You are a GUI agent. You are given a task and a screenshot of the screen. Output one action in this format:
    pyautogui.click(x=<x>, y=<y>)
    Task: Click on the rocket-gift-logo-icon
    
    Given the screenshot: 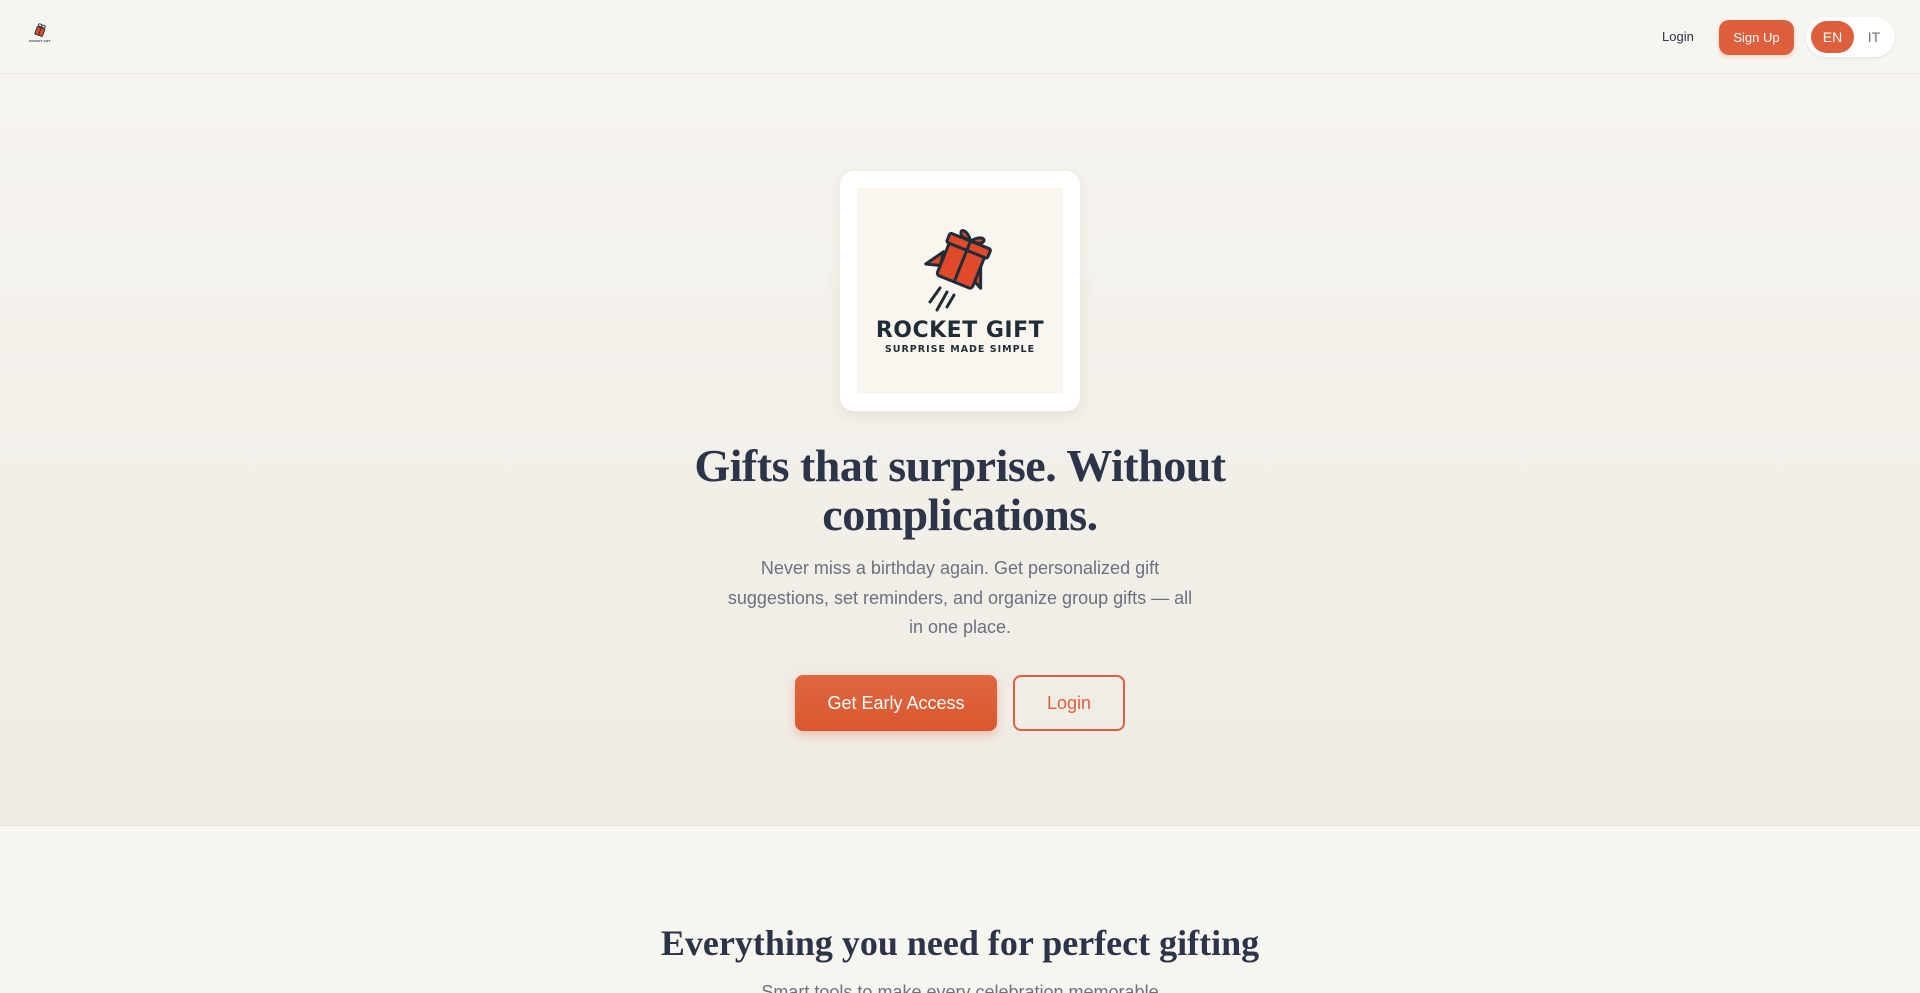 What is the action you would take?
    pyautogui.click(x=40, y=30)
    